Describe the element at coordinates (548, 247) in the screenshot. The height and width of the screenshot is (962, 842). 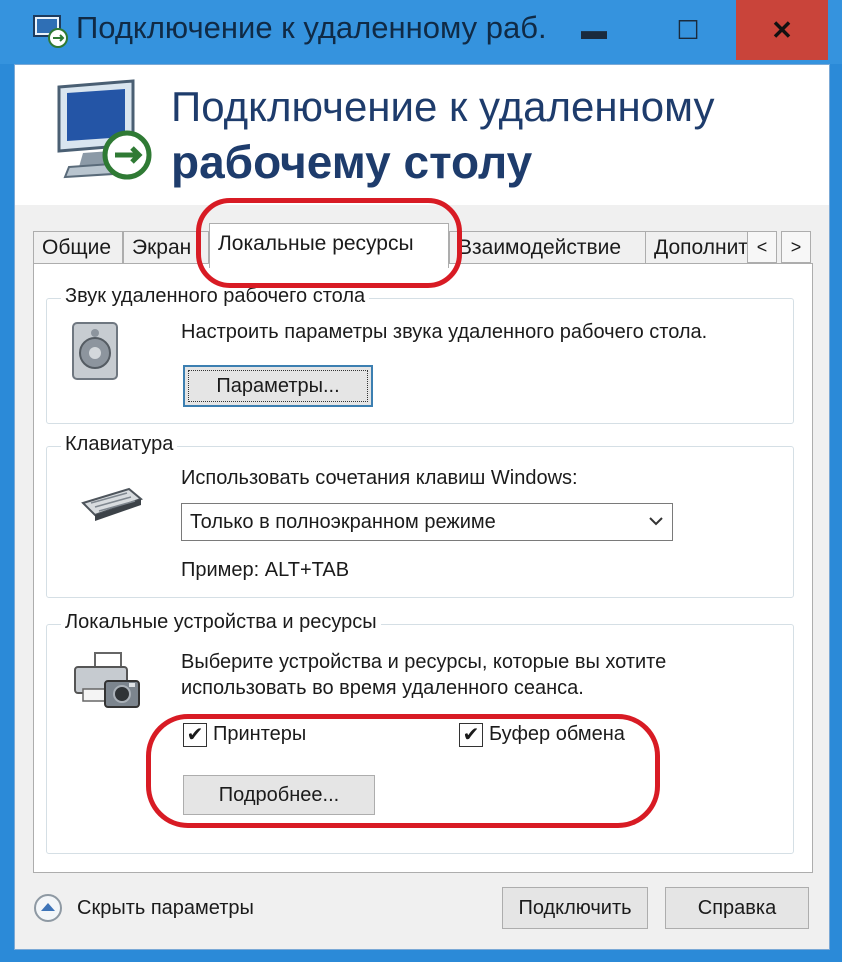
I see `tab-experience: Взаимодействие` at that location.